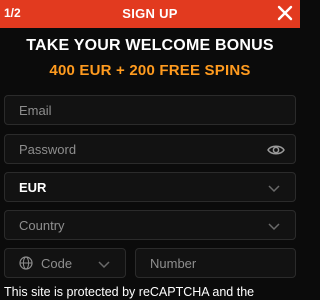 This screenshot has height=300, width=320. Describe the element at coordinates (42, 225) in the screenshot. I see `country-placeholder: Country` at that location.